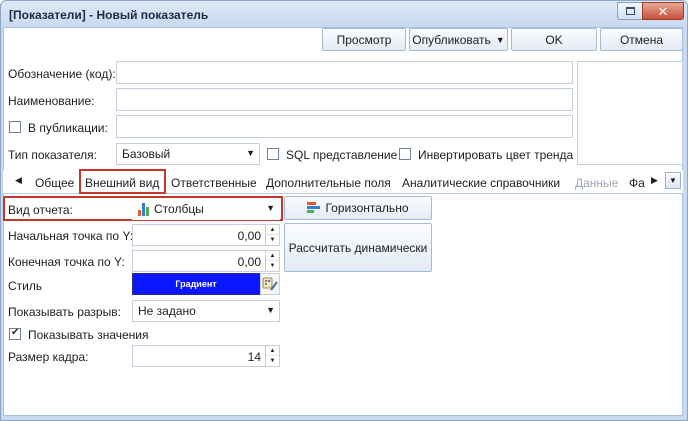 The height and width of the screenshot is (421, 688). I want to click on title-bar: [Показатели] - Новый показатель ✕, so click(344, 14).